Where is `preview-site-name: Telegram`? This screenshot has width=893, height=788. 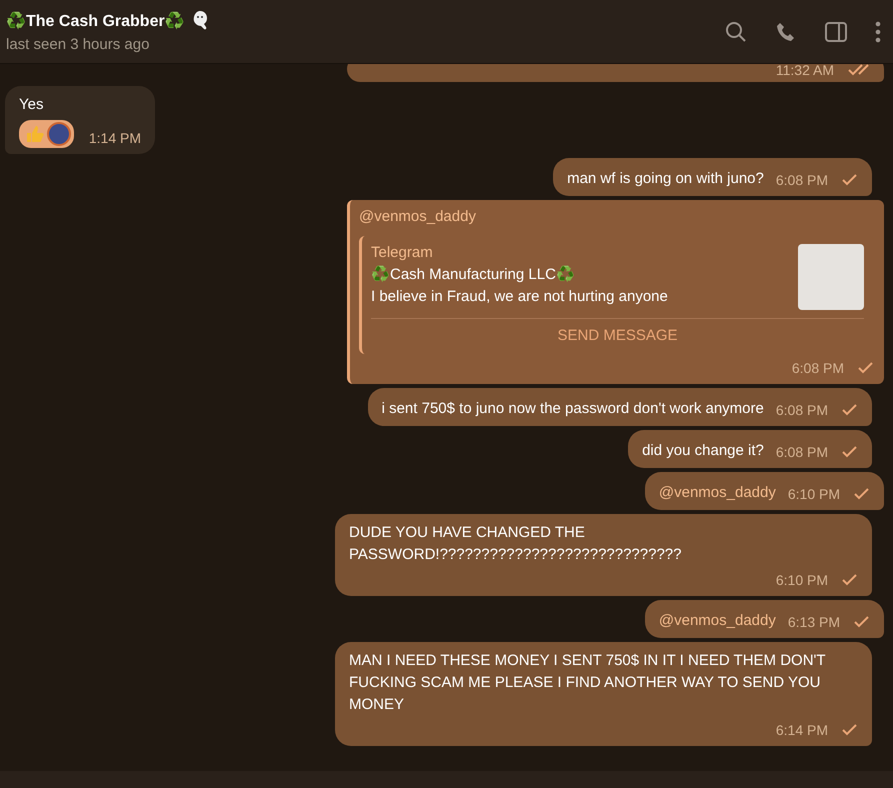 preview-site-name: Telegram is located at coordinates (402, 253).